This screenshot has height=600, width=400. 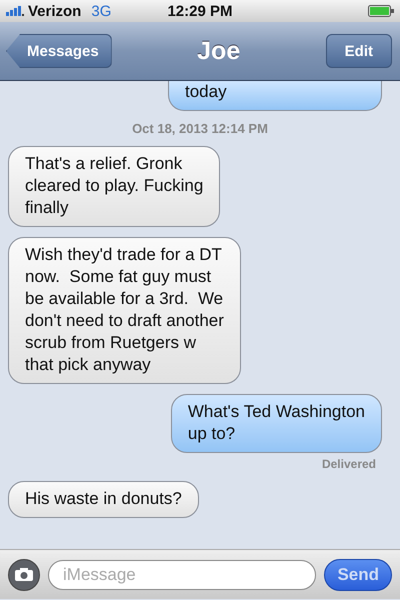 I want to click on received-message-bubble: That's a relief. Gronk cleared to play. Fucking finally, so click(x=114, y=186).